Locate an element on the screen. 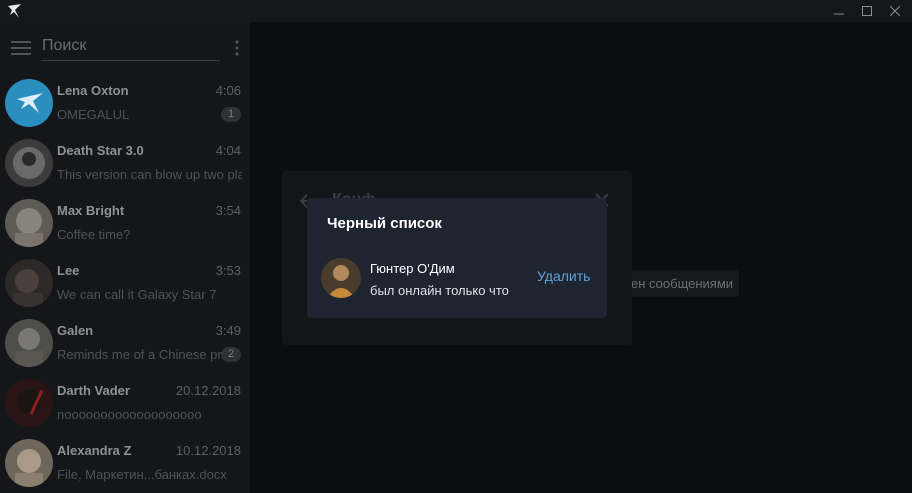  chat-name: Lena Oxton is located at coordinates (93, 90).